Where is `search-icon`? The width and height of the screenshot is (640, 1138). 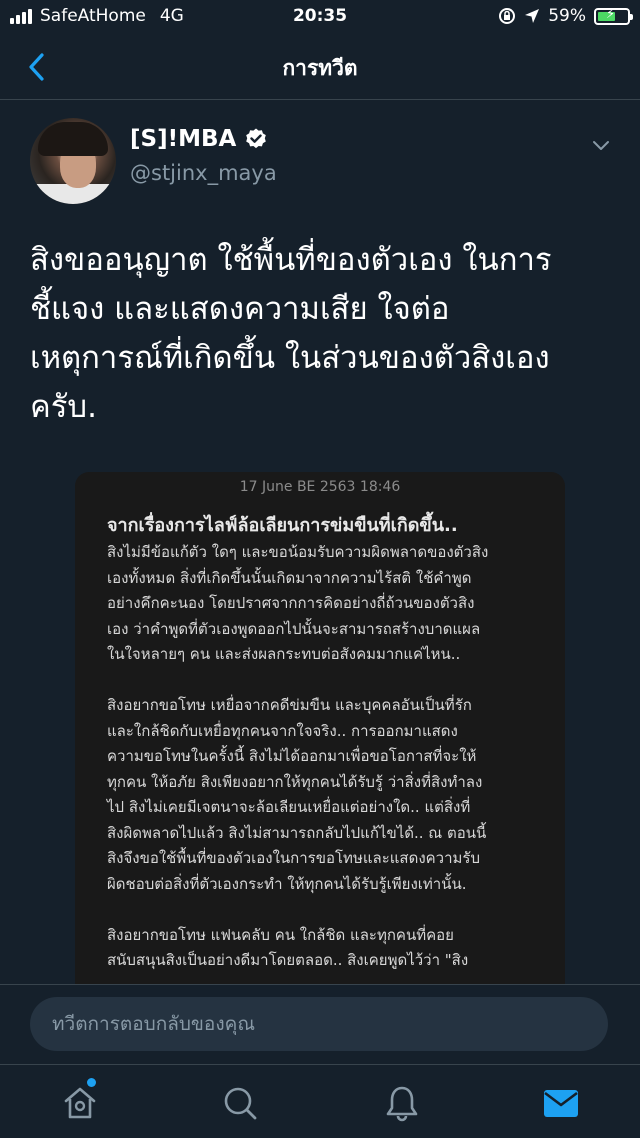 search-icon is located at coordinates (240, 1103).